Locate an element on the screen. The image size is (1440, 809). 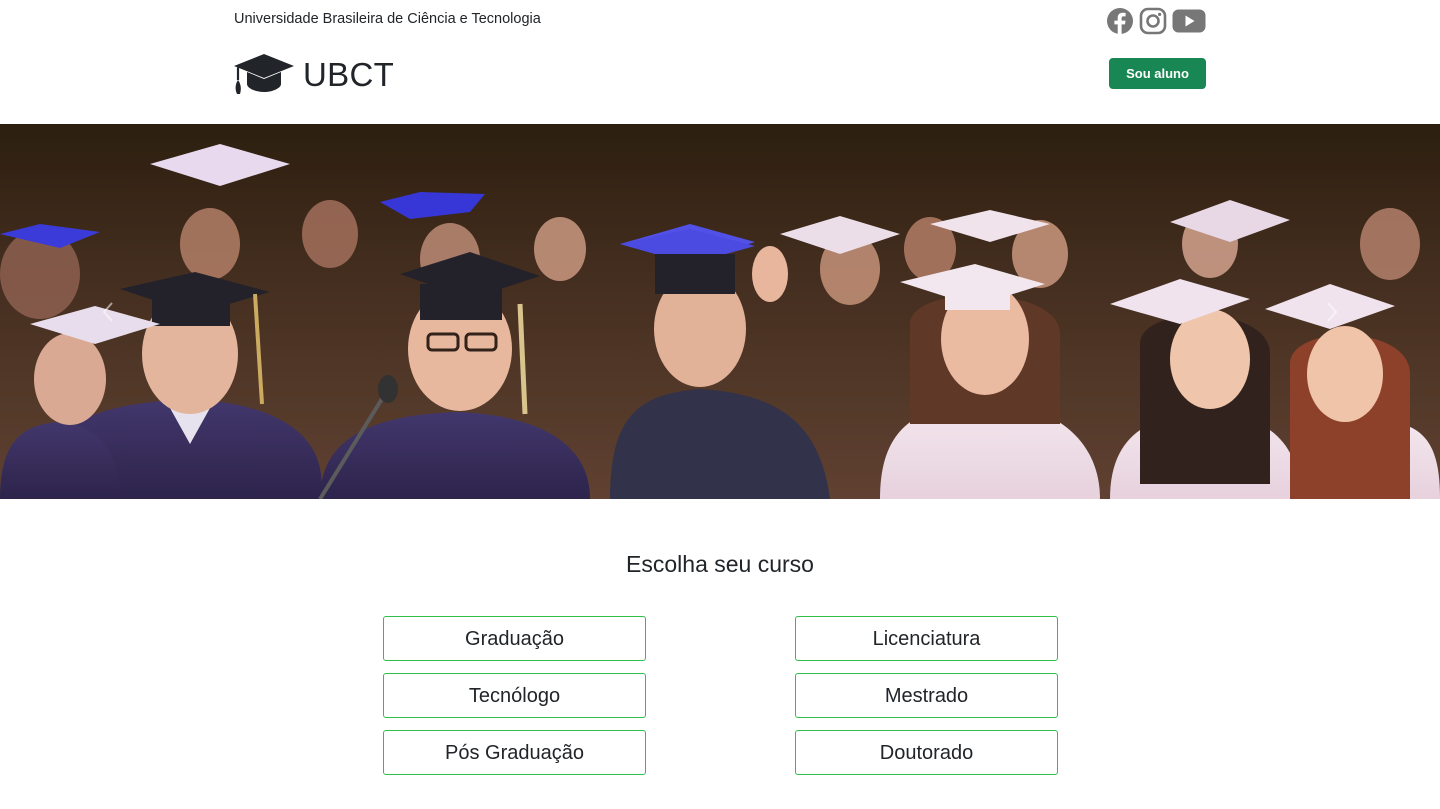
social-links is located at coordinates (1156, 23).